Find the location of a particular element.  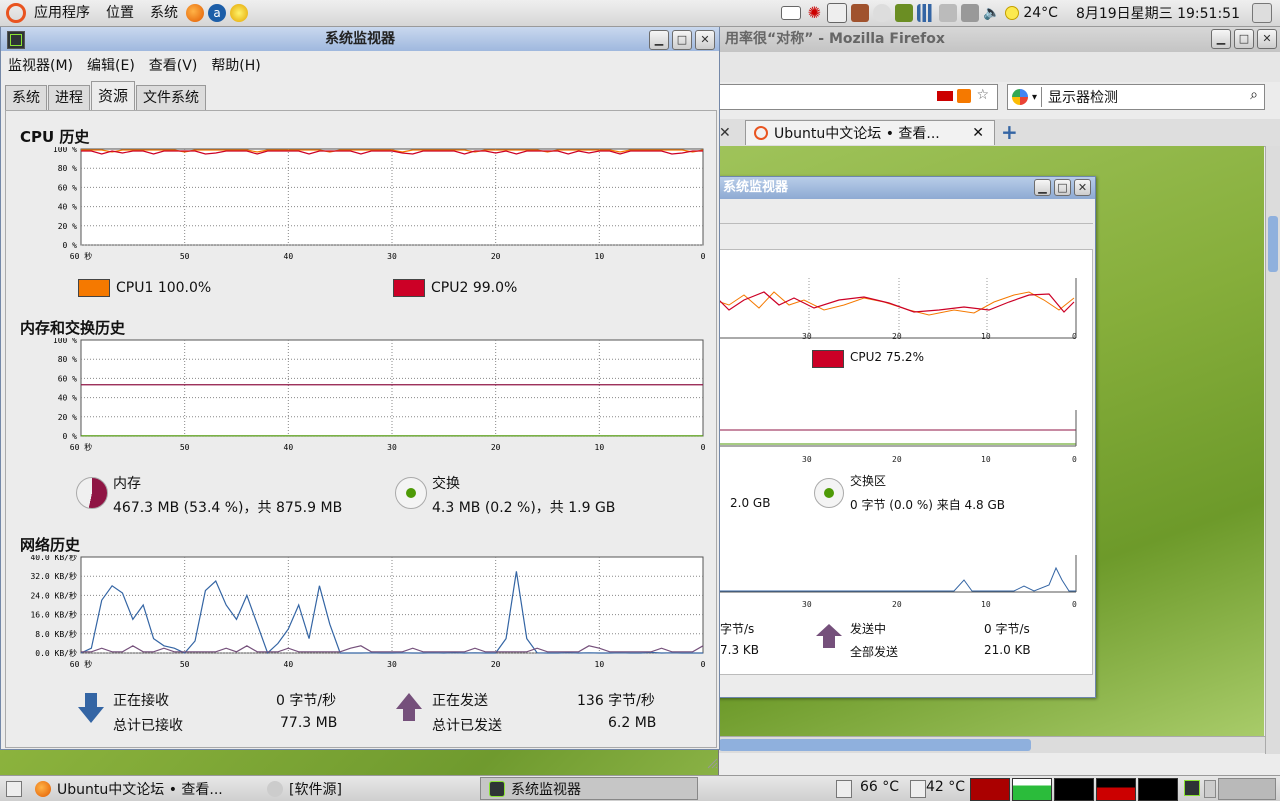

menu-system: 系统 is located at coordinates (164, 13).